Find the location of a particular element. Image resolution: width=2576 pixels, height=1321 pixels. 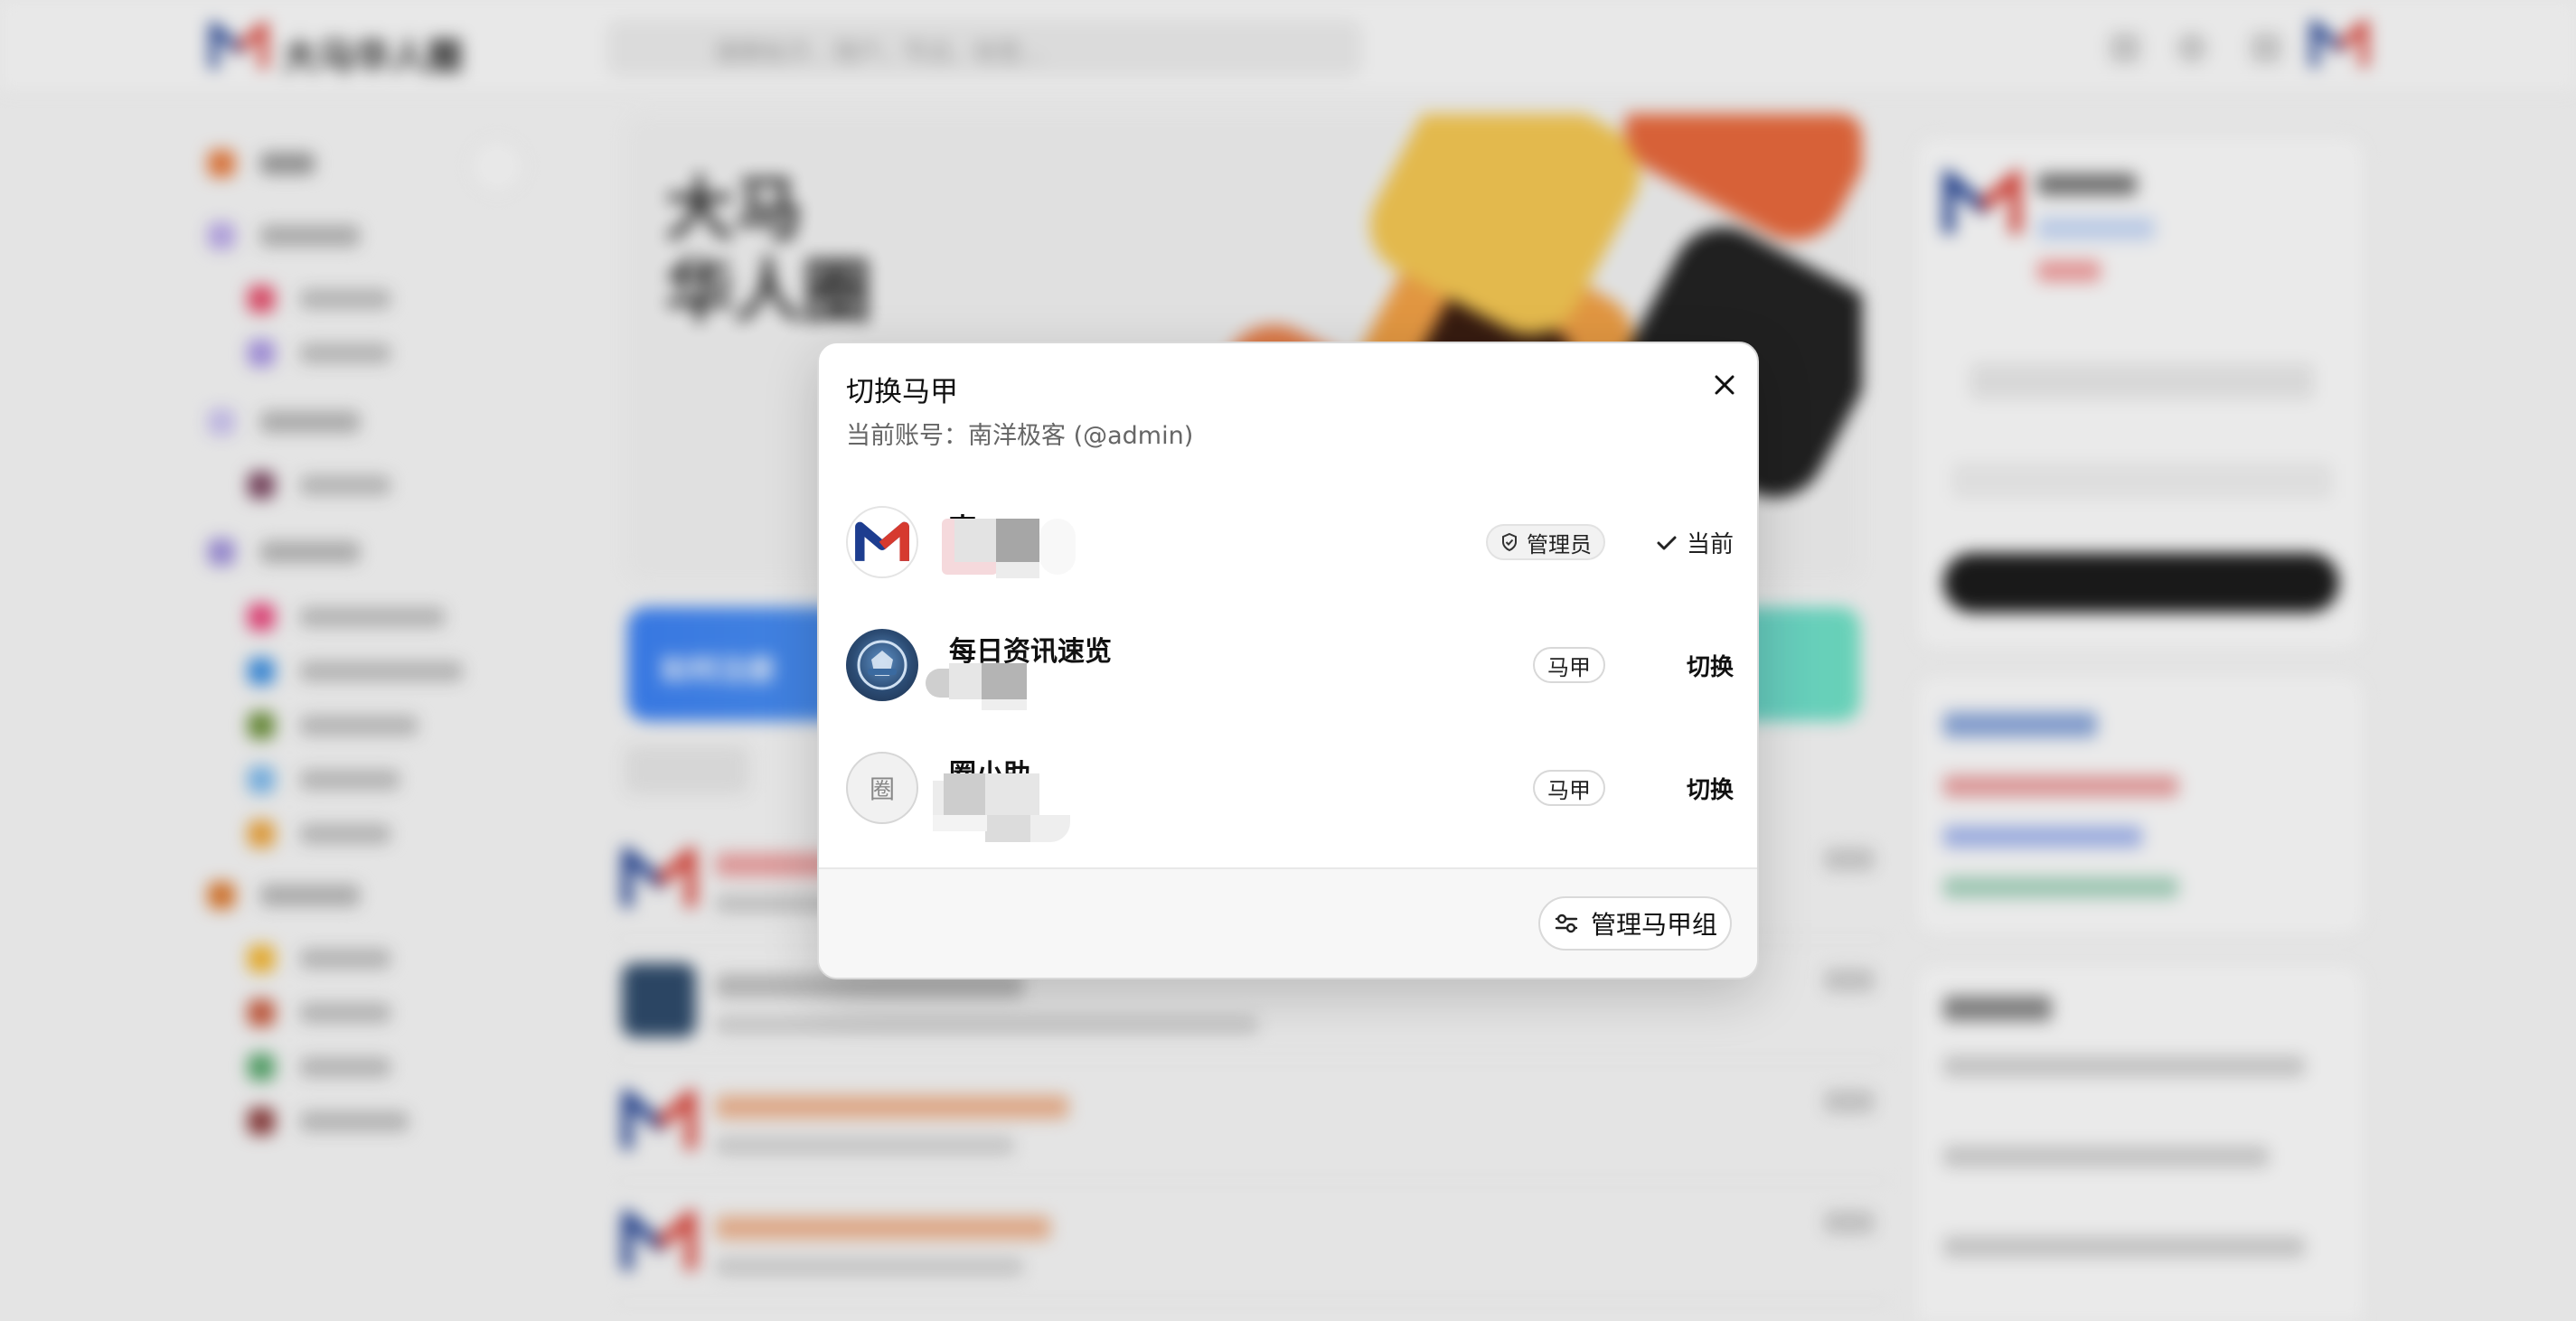

dialog-footer: 管理马甲组 is located at coordinates (1288, 922).